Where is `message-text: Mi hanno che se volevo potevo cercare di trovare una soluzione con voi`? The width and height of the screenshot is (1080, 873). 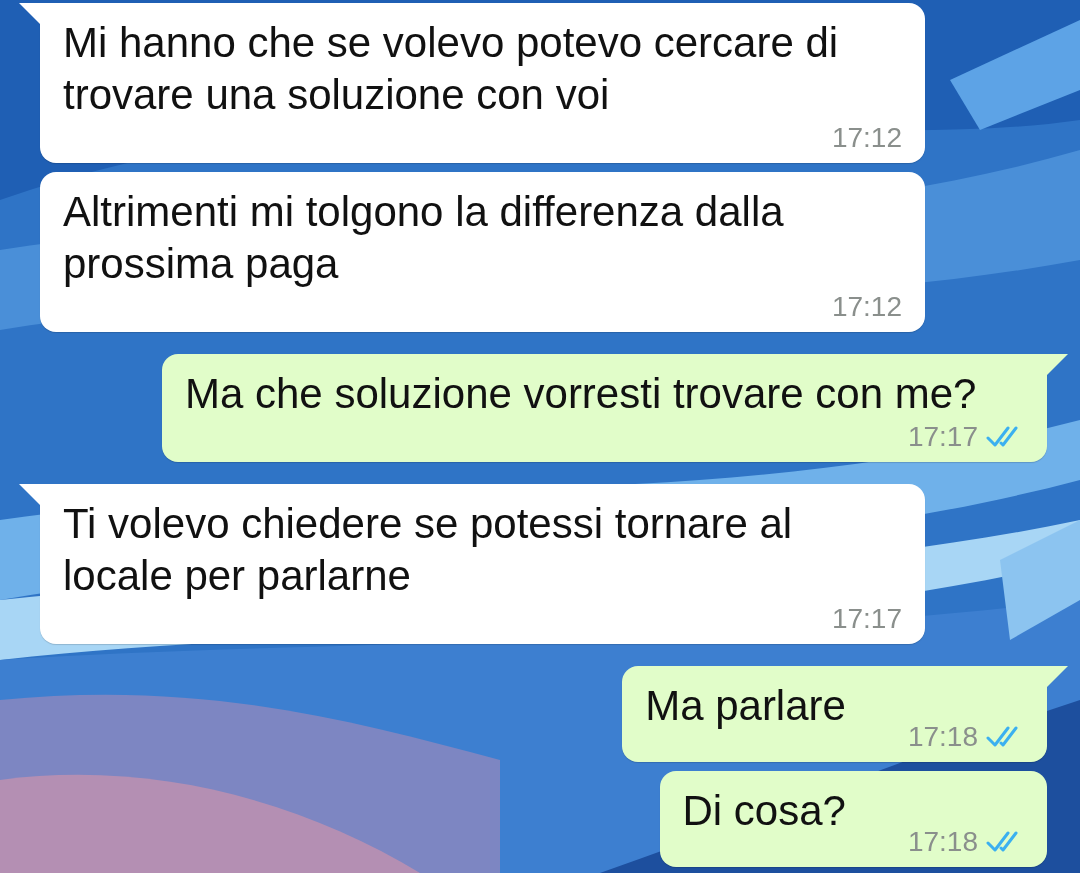 message-text: Mi hanno che se volevo potevo cercare di trovare una soluzione con voi is located at coordinates (451, 69).